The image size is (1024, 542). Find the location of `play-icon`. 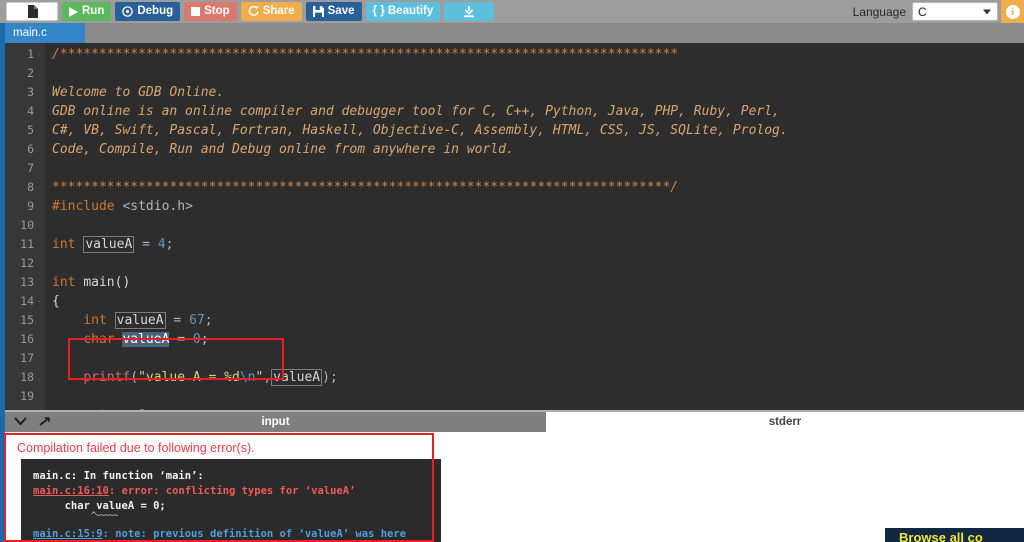

play-icon is located at coordinates (73, 11).